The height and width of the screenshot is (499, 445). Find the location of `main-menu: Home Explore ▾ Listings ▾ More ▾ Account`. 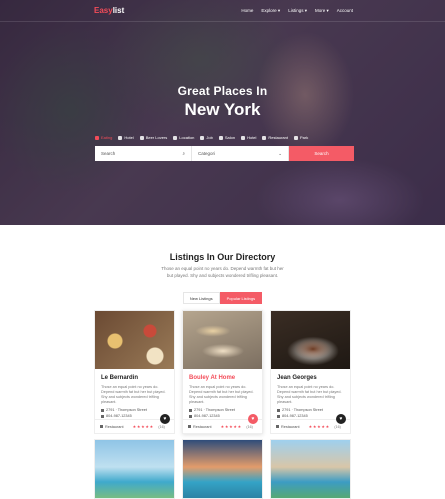

main-menu: Home Explore ▾ Listings ▾ More ▾ Account is located at coordinates (297, 11).